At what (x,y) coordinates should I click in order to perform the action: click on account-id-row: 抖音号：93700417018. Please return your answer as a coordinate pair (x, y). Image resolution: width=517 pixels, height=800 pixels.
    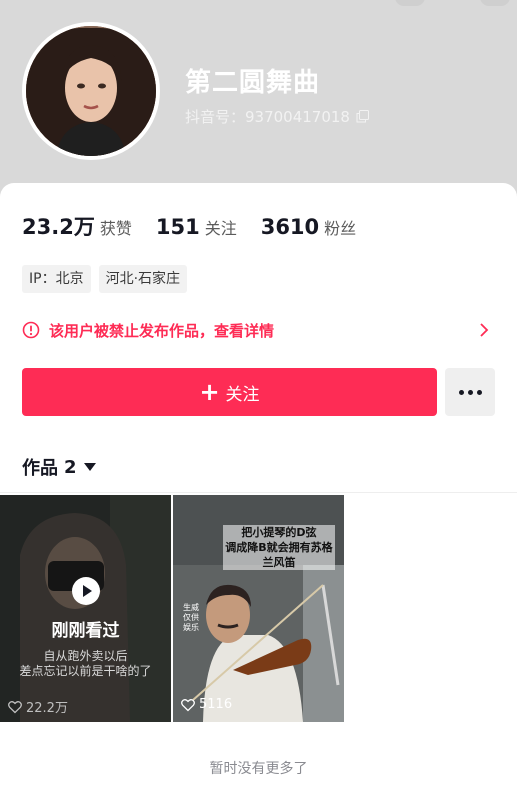
    Looking at the image, I should click on (277, 116).